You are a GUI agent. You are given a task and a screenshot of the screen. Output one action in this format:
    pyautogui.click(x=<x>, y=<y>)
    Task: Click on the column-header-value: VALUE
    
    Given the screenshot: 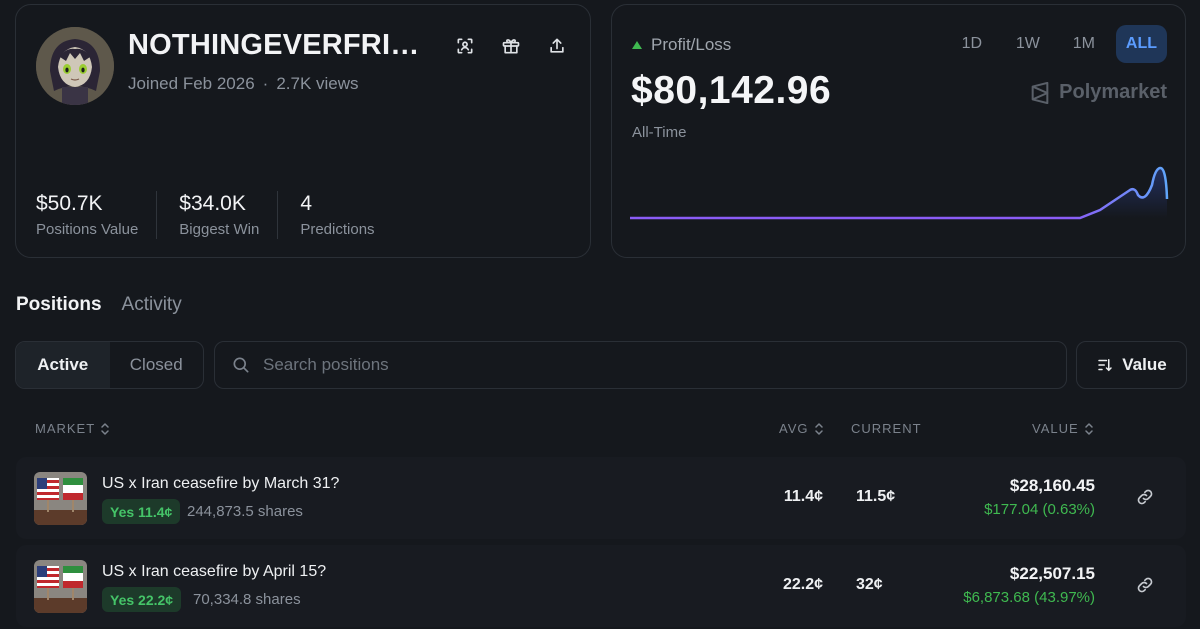 What is the action you would take?
    pyautogui.click(x=1063, y=428)
    